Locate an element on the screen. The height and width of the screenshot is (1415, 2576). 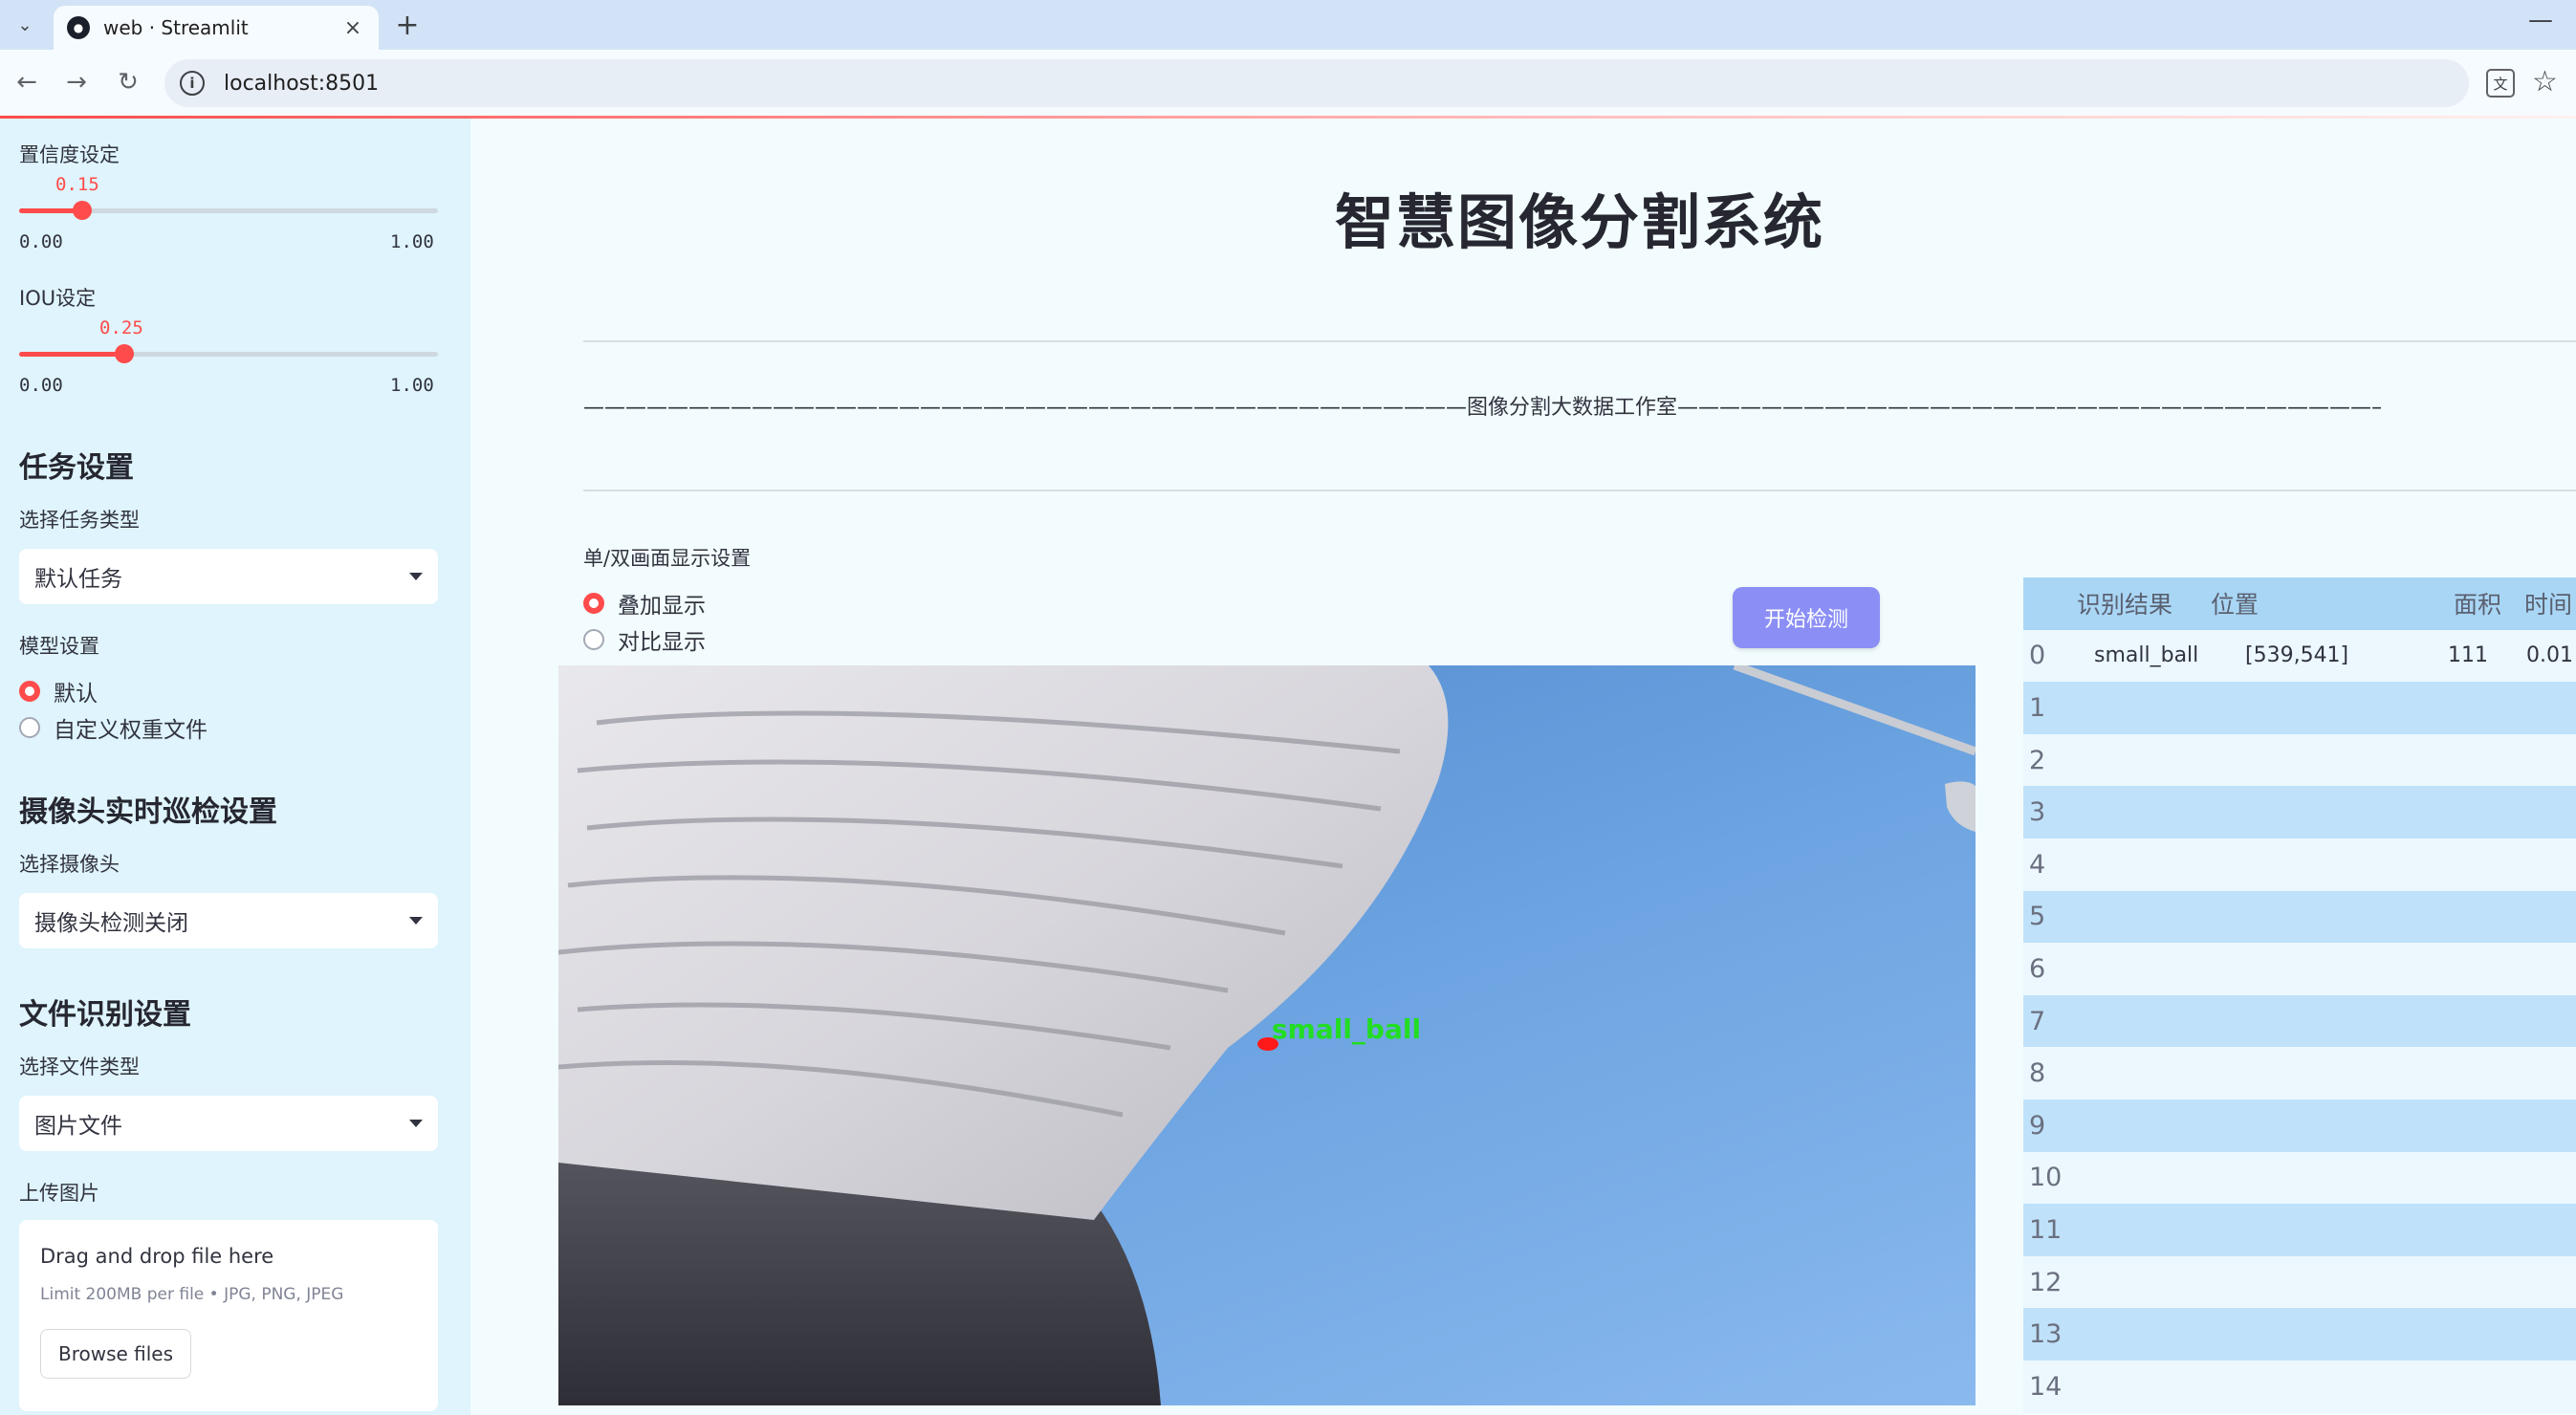
iou-slider is located at coordinates (228, 353).